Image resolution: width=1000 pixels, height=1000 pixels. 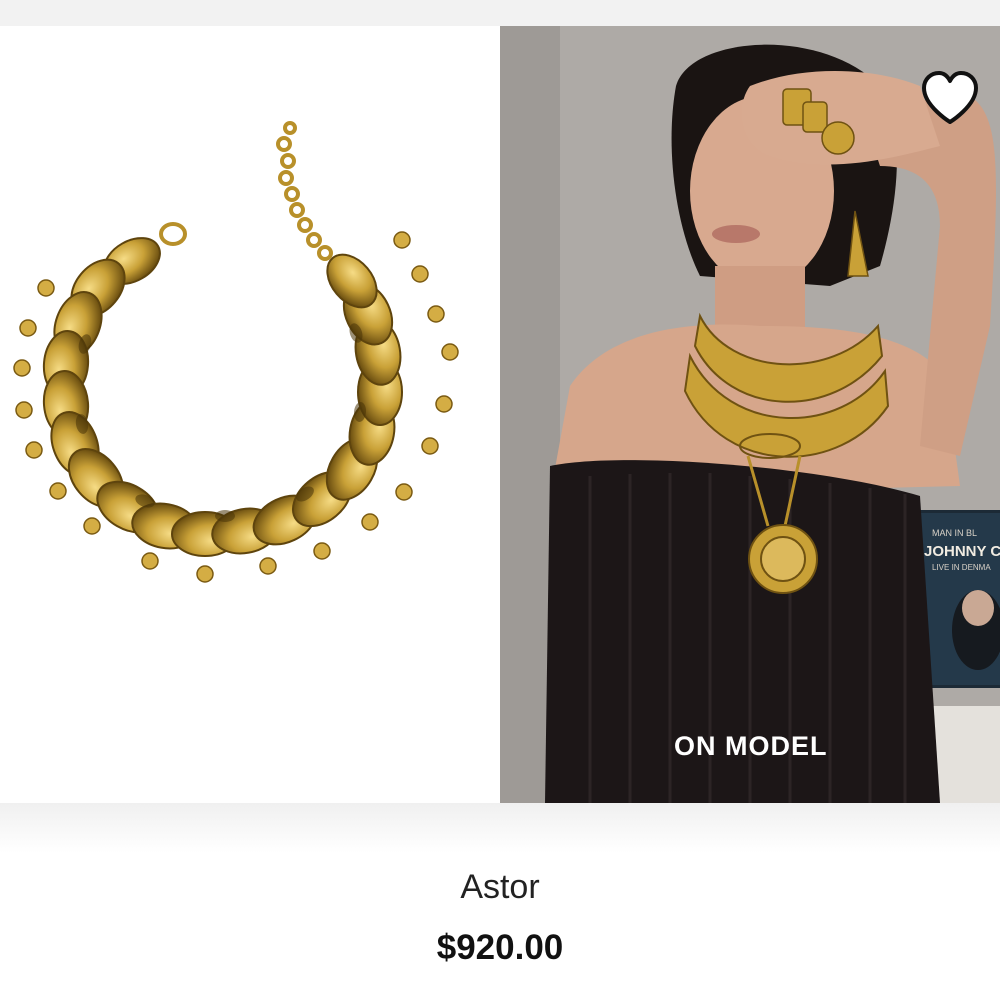 What do you see at coordinates (173, 234) in the screenshot?
I see `bracelet-clasp` at bounding box center [173, 234].